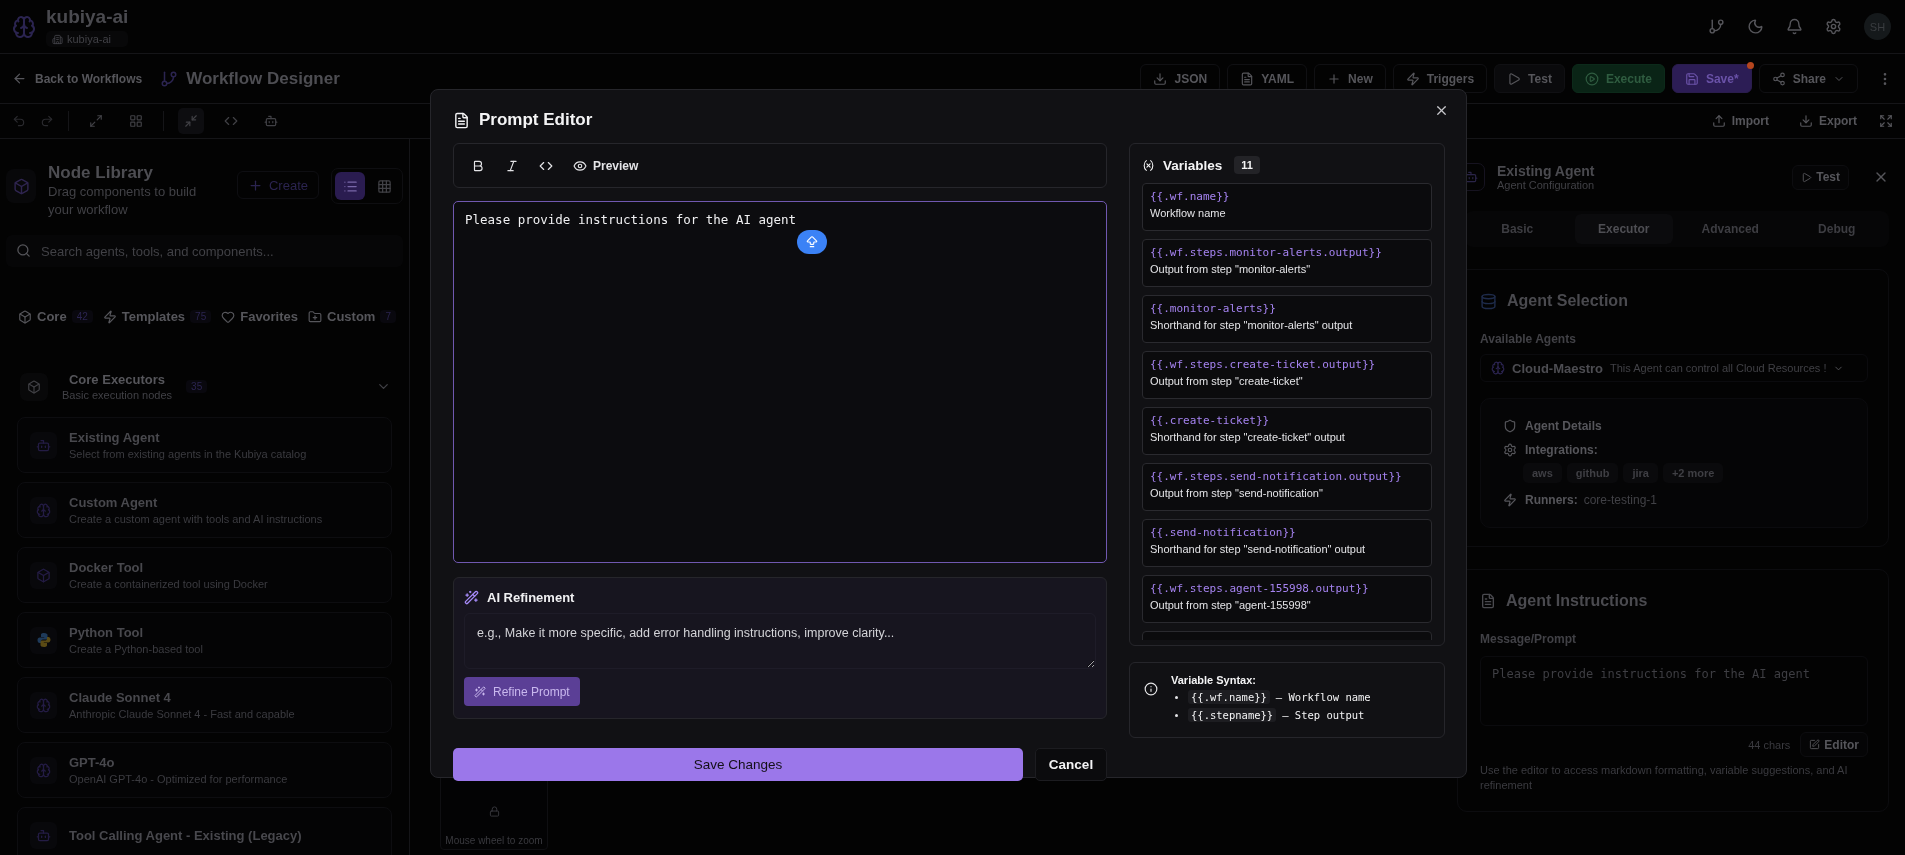  Describe the element at coordinates (1794, 26) in the screenshot. I see `notifications-icon` at that location.